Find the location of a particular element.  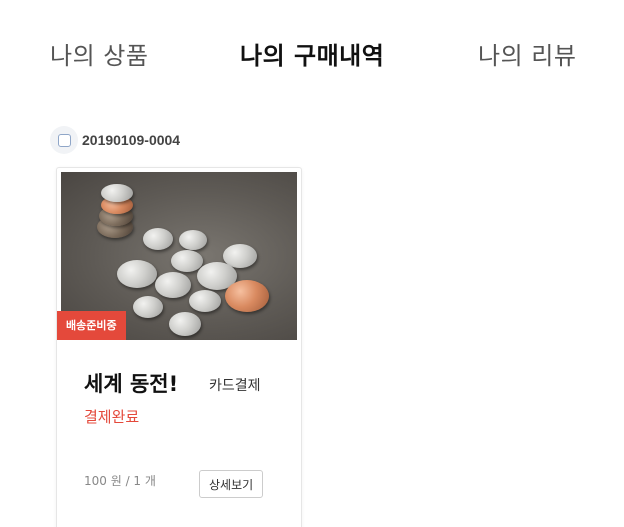

order-checkbox is located at coordinates (64, 140).